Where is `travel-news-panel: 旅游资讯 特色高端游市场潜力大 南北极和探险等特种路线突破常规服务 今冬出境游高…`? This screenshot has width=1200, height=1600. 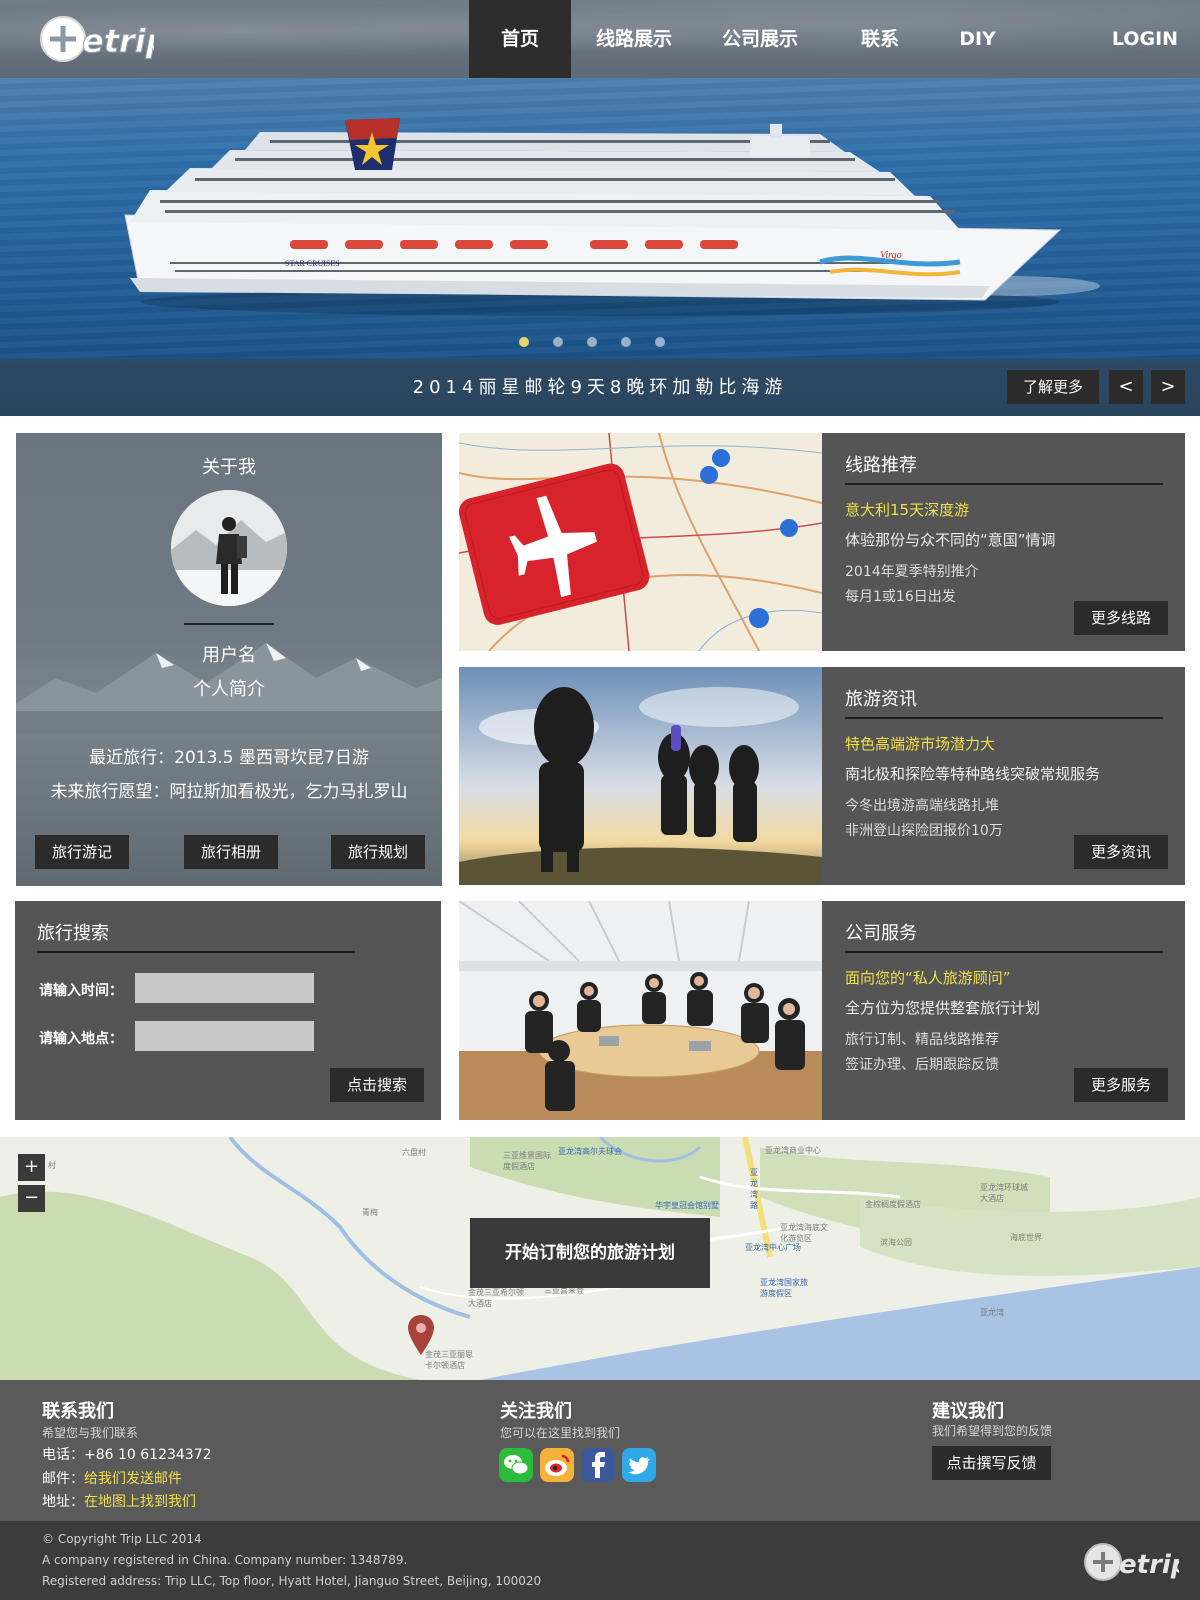 travel-news-panel: 旅游资讯 特色高端游市场潜力大 南北极和探险等特种路线突破常规服务 今冬出境游高… is located at coordinates (1003, 776).